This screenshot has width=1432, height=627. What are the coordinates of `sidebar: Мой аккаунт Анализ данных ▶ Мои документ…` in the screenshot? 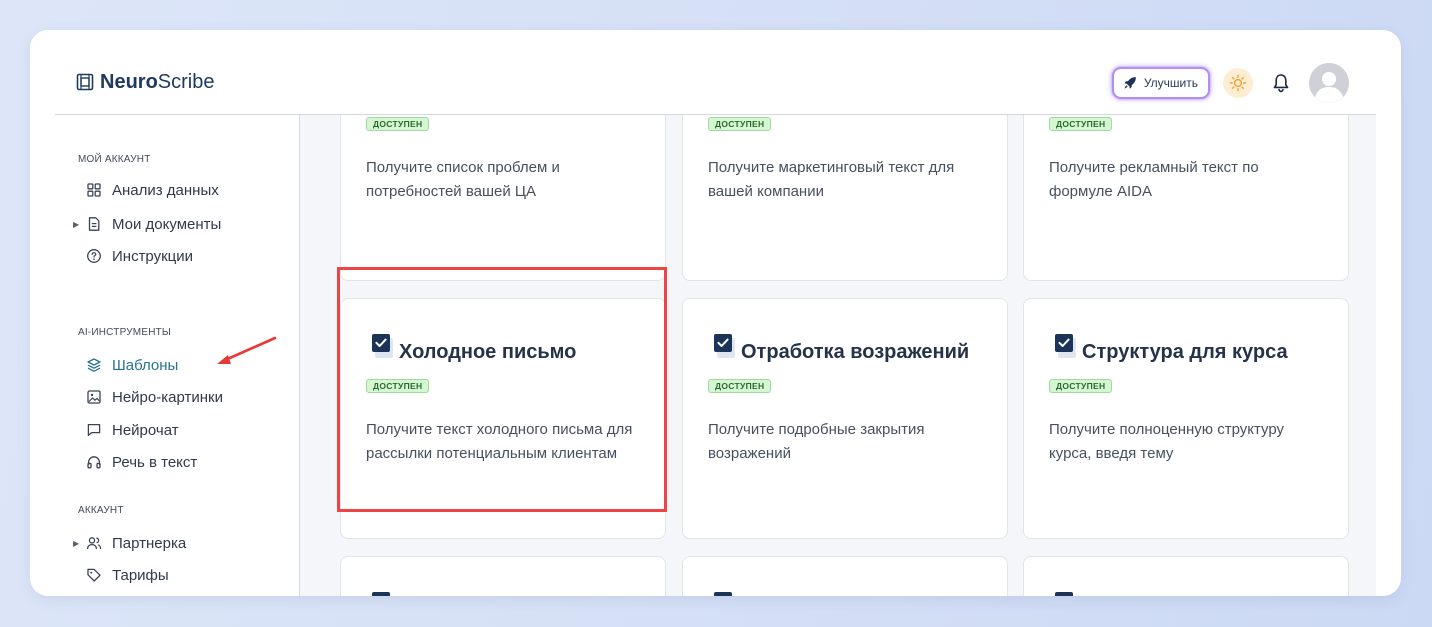 It's located at (177, 355).